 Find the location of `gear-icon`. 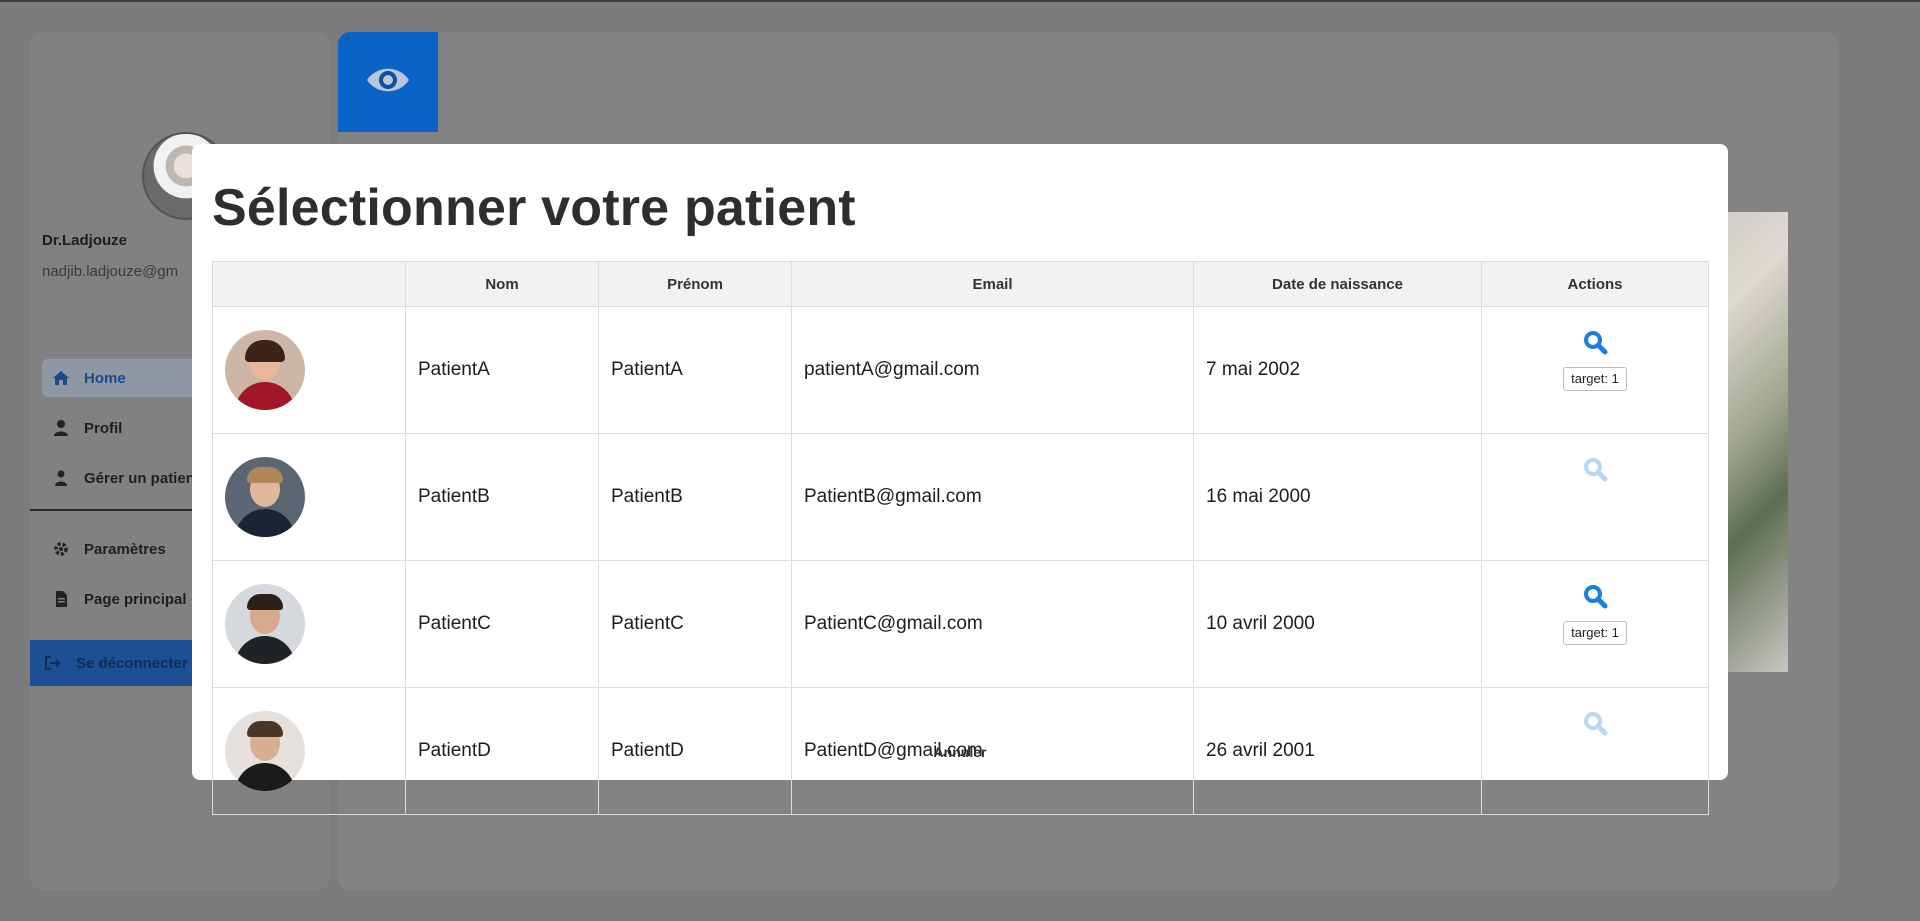

gear-icon is located at coordinates (61, 549).